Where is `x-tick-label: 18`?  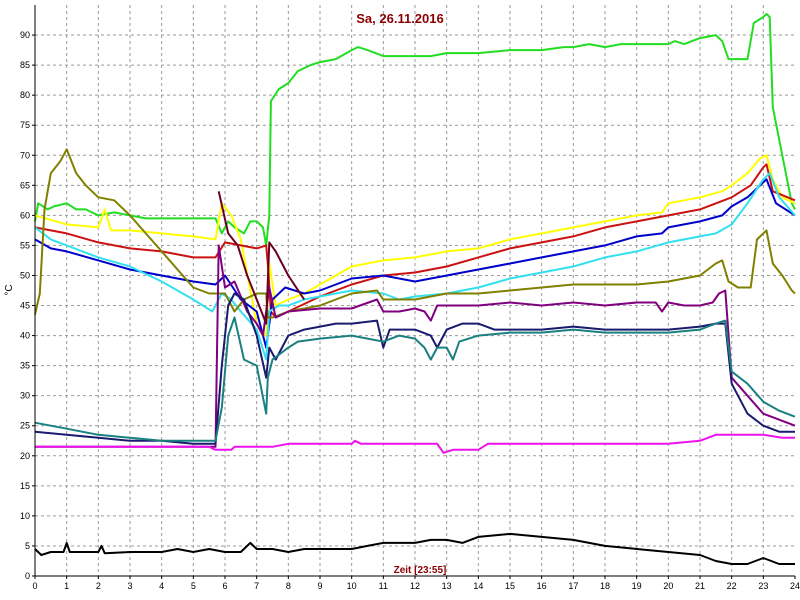 x-tick-label: 18 is located at coordinates (605, 586).